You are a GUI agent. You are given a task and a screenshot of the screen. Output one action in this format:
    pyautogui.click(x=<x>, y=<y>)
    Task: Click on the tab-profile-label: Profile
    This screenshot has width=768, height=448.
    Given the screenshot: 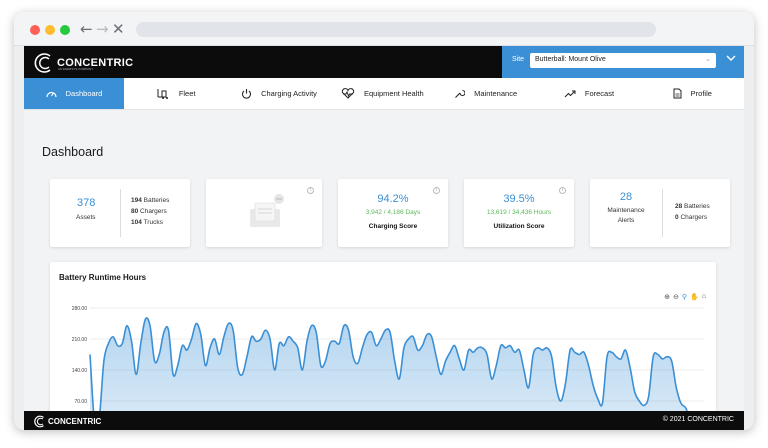 What is the action you would take?
    pyautogui.click(x=701, y=93)
    